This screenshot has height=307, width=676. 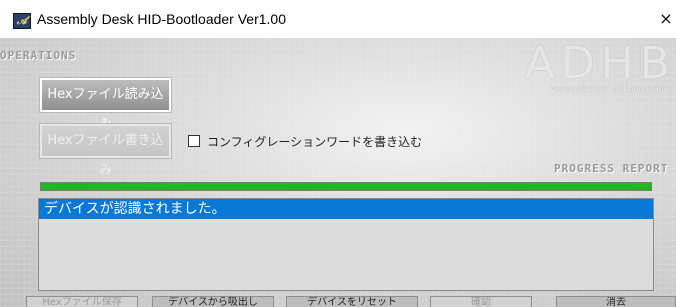 I want to click on app-icon: 𝒜, so click(x=22, y=21).